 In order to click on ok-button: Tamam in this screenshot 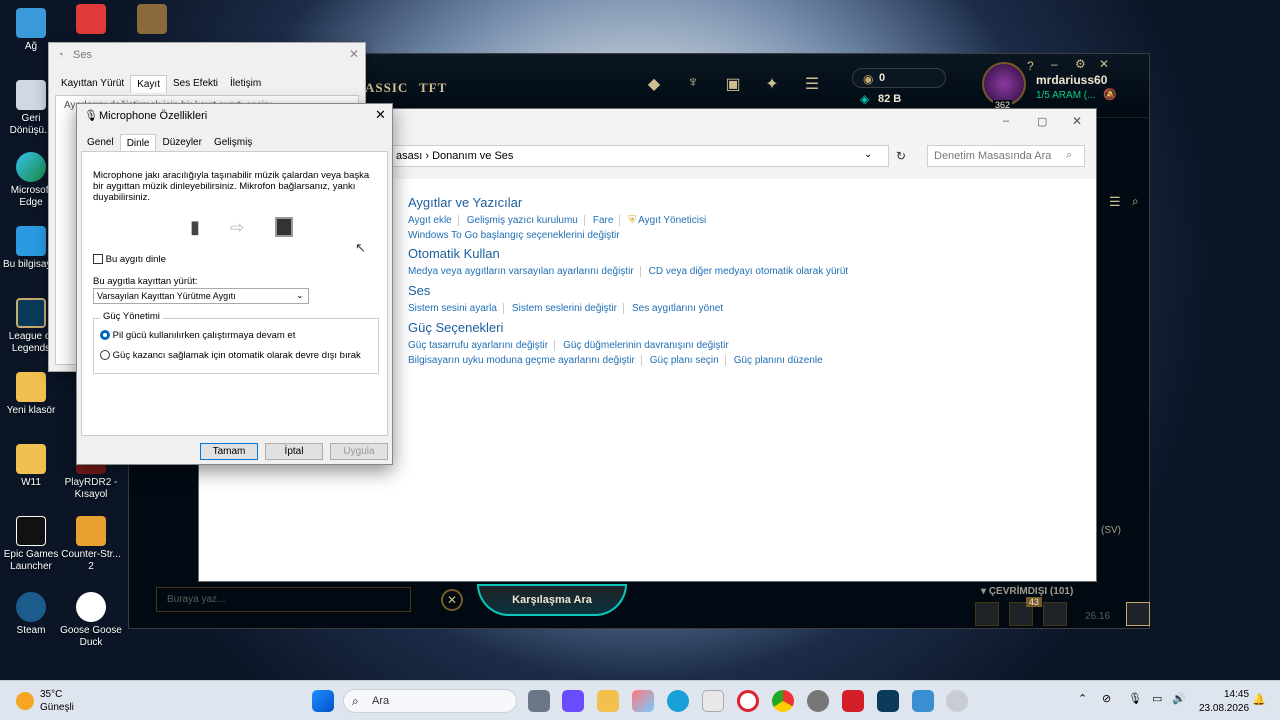, I will do `click(229, 451)`.